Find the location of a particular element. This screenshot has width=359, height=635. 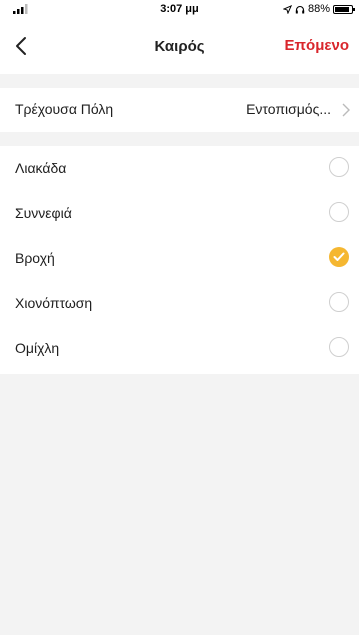

weather-option-sunny: Λιακάδα is located at coordinates (179, 169).